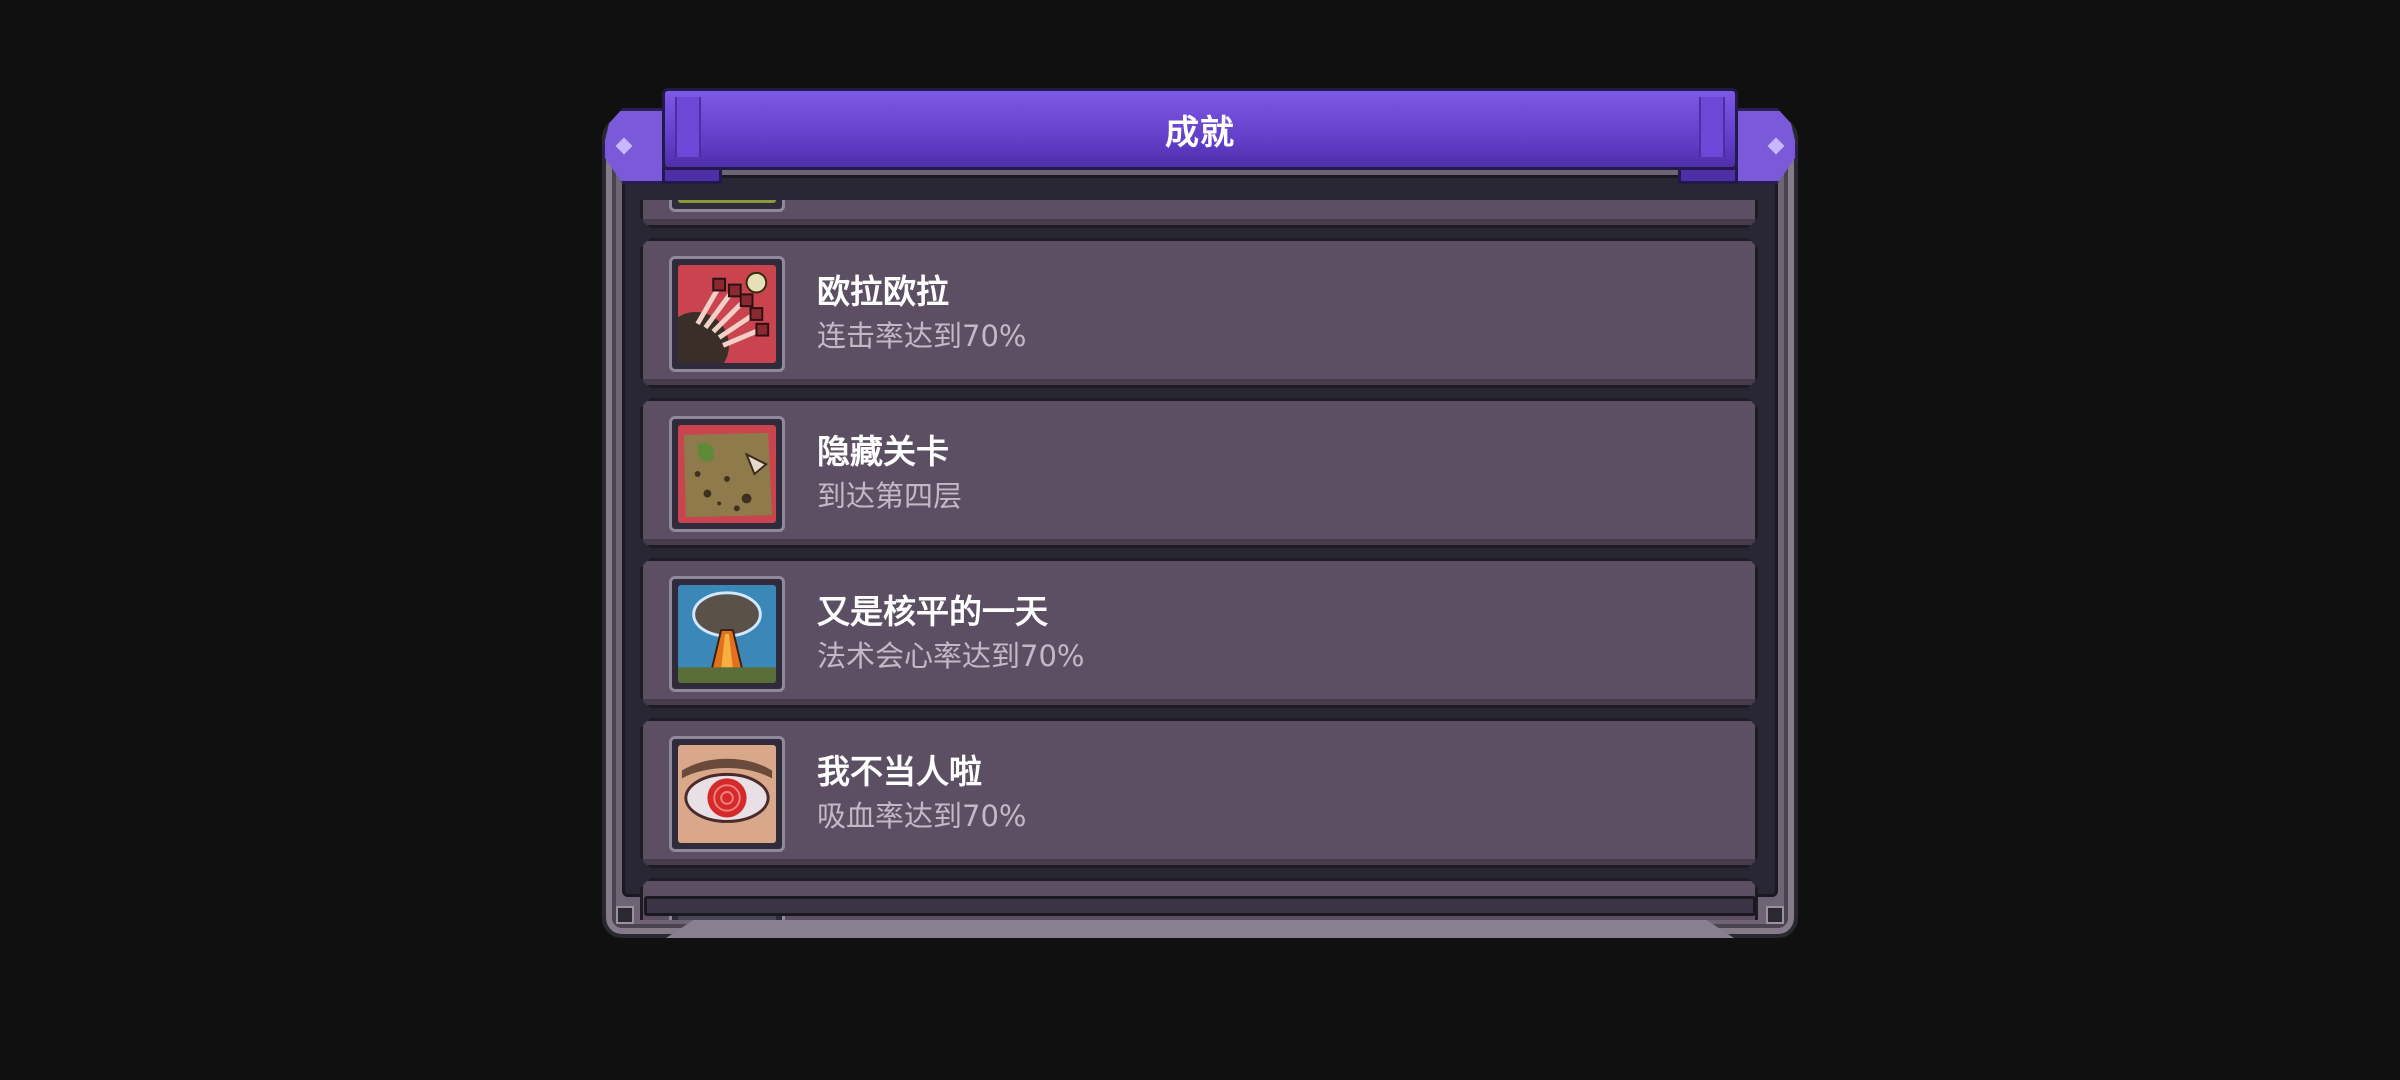 This screenshot has height=1080, width=2400. I want to click on achievement-row: 欧拉欧拉 连击率达到70%, so click(1199, 313).